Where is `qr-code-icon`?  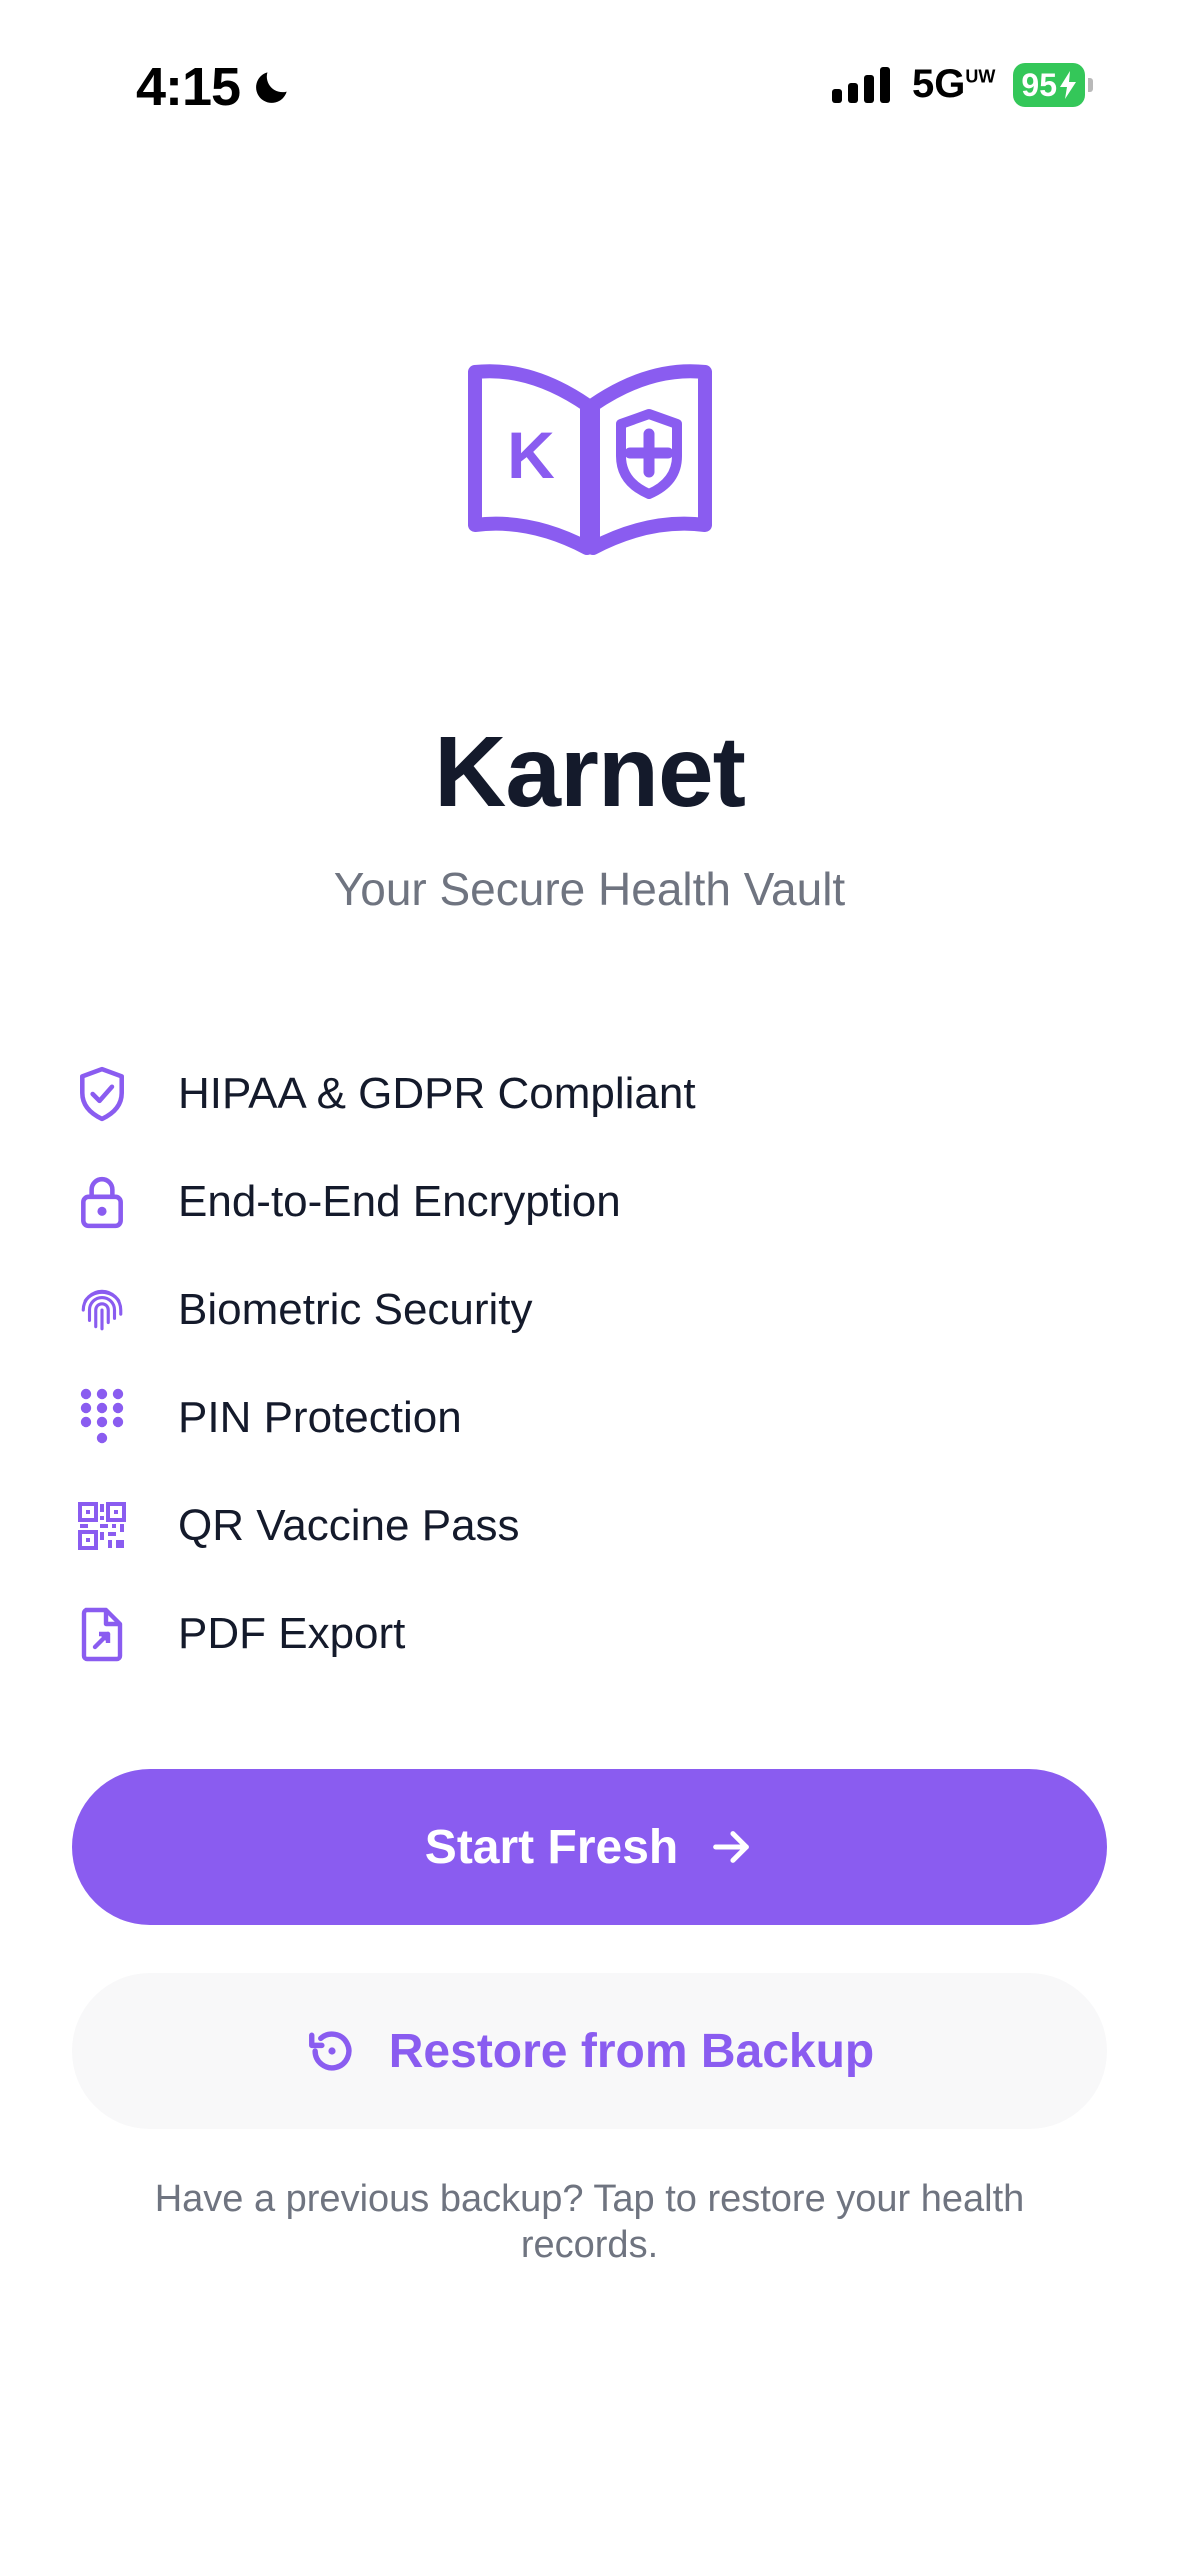 qr-code-icon is located at coordinates (102, 1526).